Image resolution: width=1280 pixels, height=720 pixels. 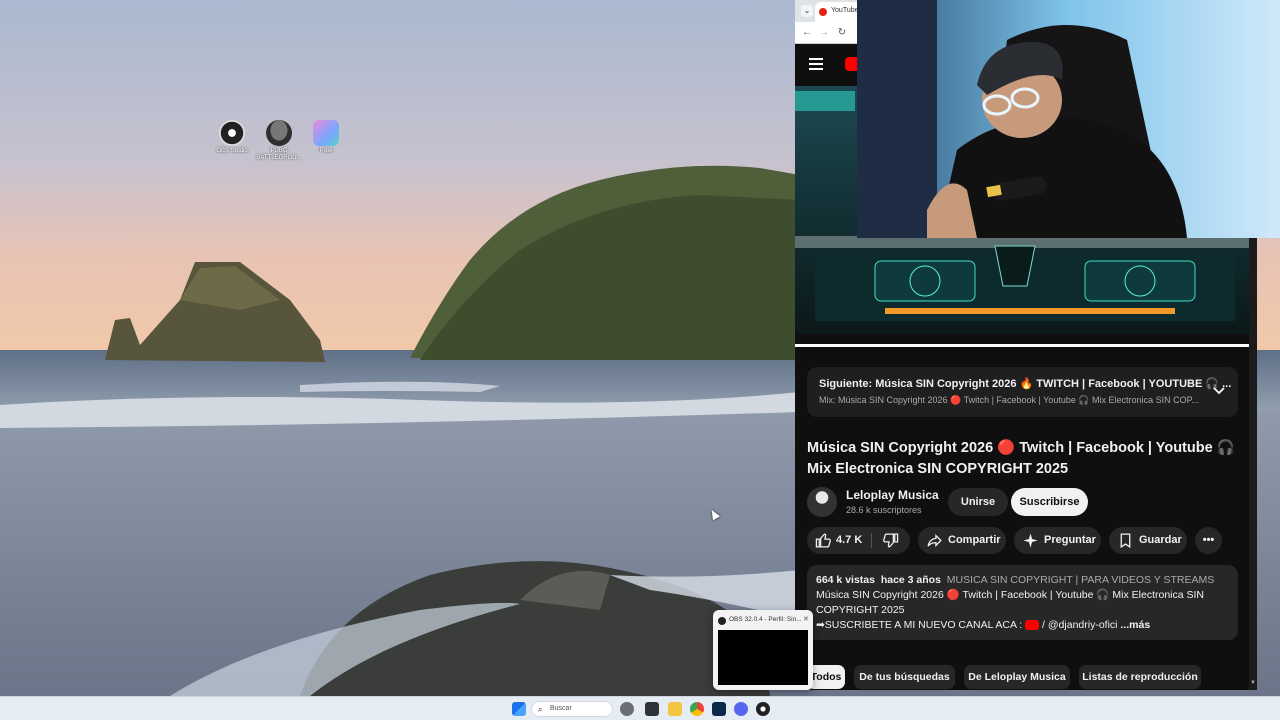 What do you see at coordinates (904, 677) in the screenshot?
I see `chip-de-tus-busquedas: De tus búsquedas` at bounding box center [904, 677].